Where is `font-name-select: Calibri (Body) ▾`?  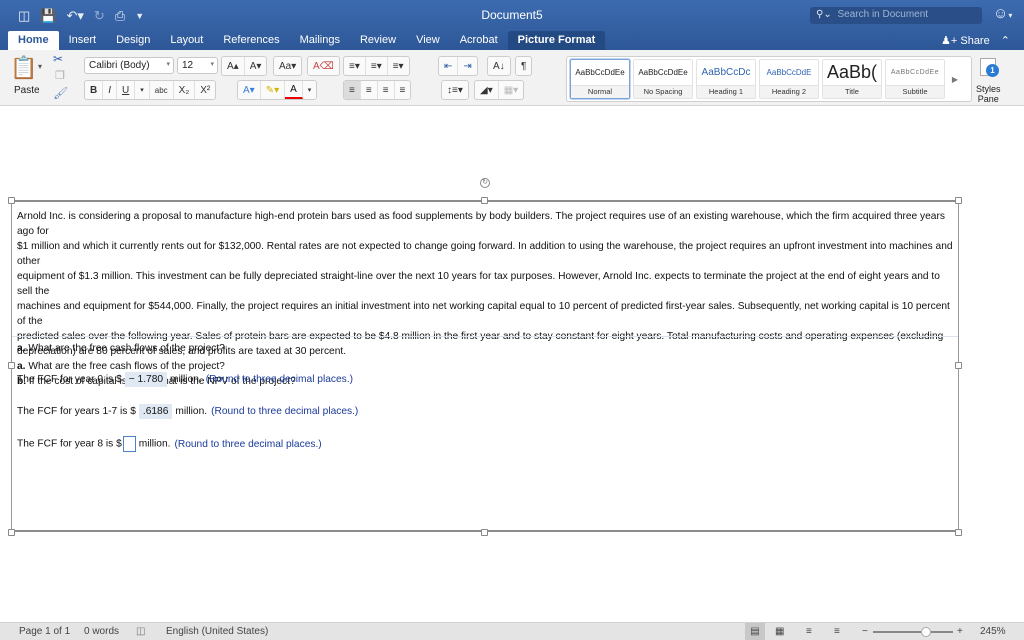 font-name-select: Calibri (Body) ▾ is located at coordinates (129, 65).